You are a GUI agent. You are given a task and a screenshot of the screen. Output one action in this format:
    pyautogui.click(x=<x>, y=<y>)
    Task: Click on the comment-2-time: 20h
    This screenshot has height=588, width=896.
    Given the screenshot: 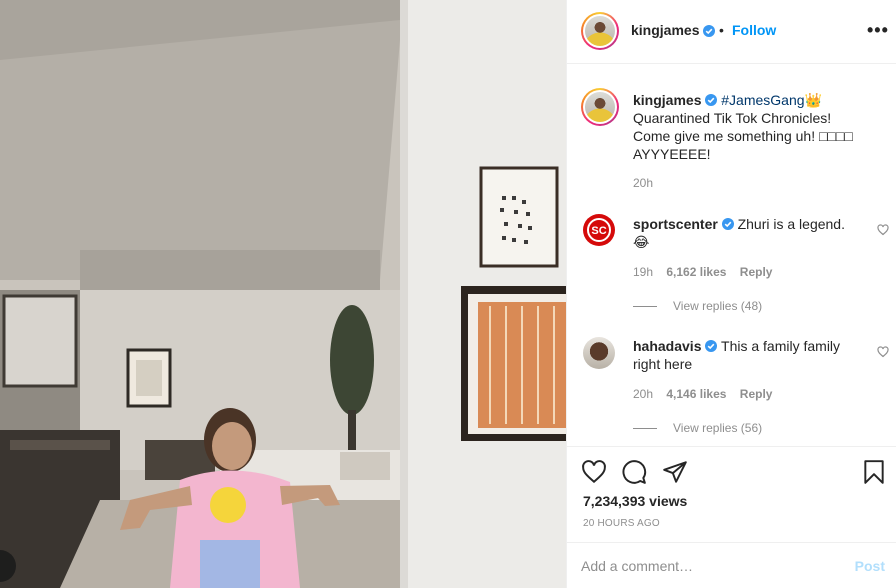 What is the action you would take?
    pyautogui.click(x=643, y=394)
    